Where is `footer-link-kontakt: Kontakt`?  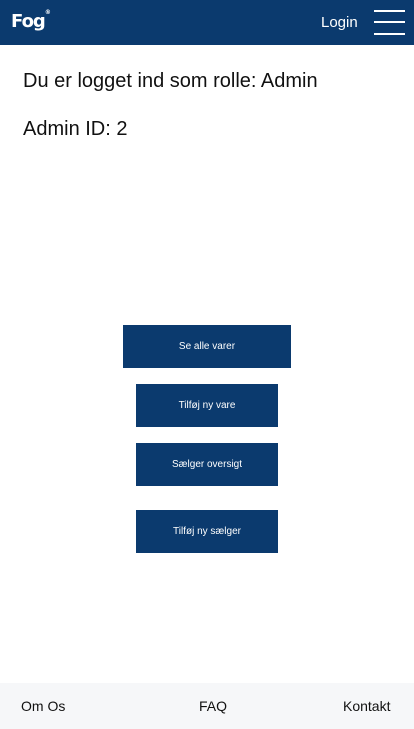 footer-link-kontakt: Kontakt is located at coordinates (366, 706).